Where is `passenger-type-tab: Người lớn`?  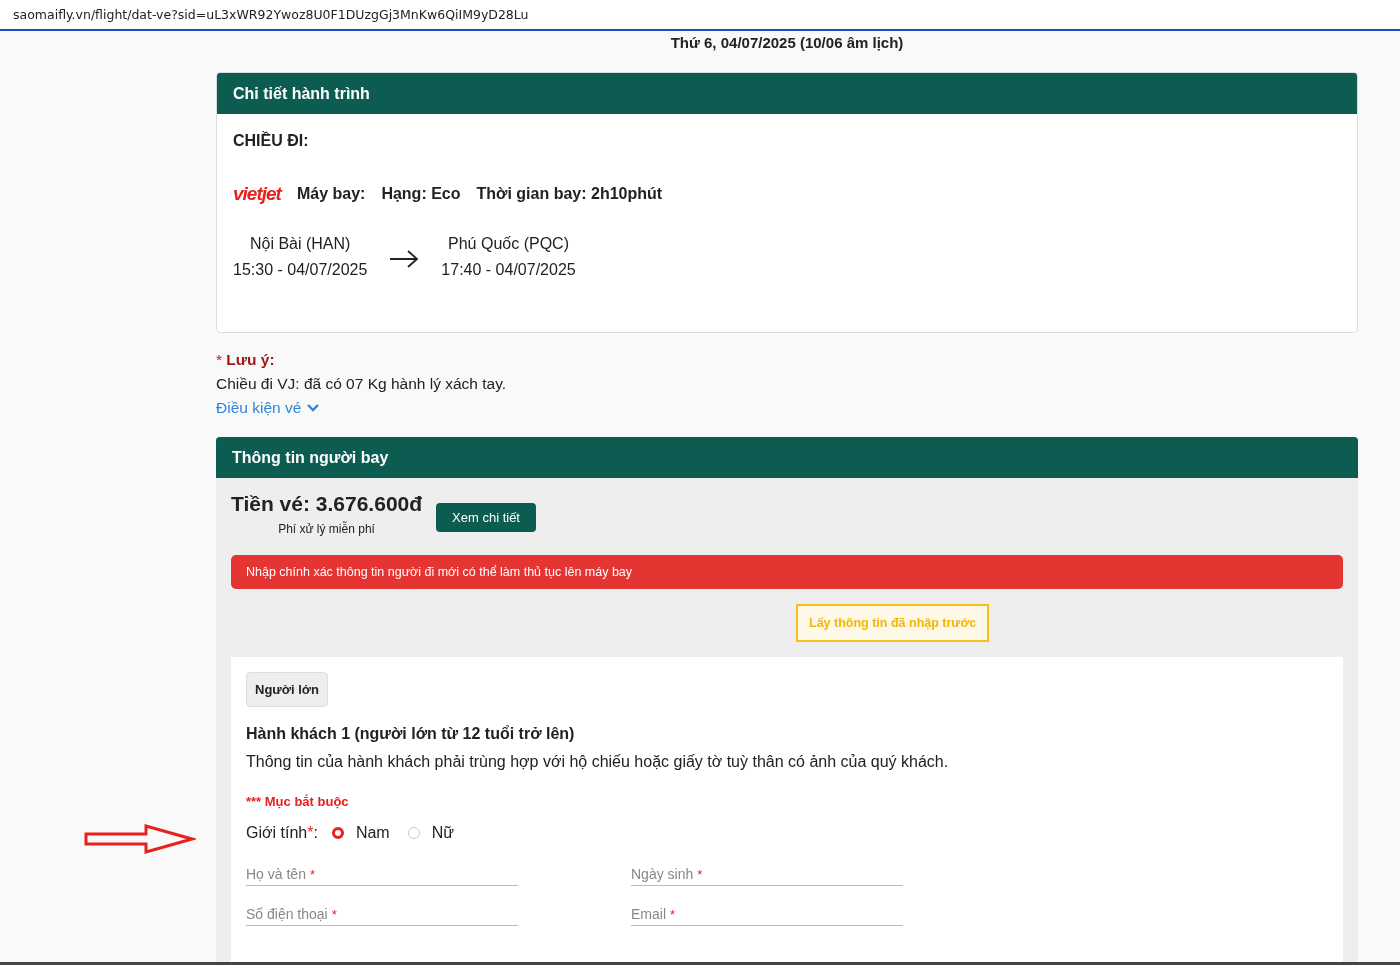 passenger-type-tab: Người lớn is located at coordinates (287, 689).